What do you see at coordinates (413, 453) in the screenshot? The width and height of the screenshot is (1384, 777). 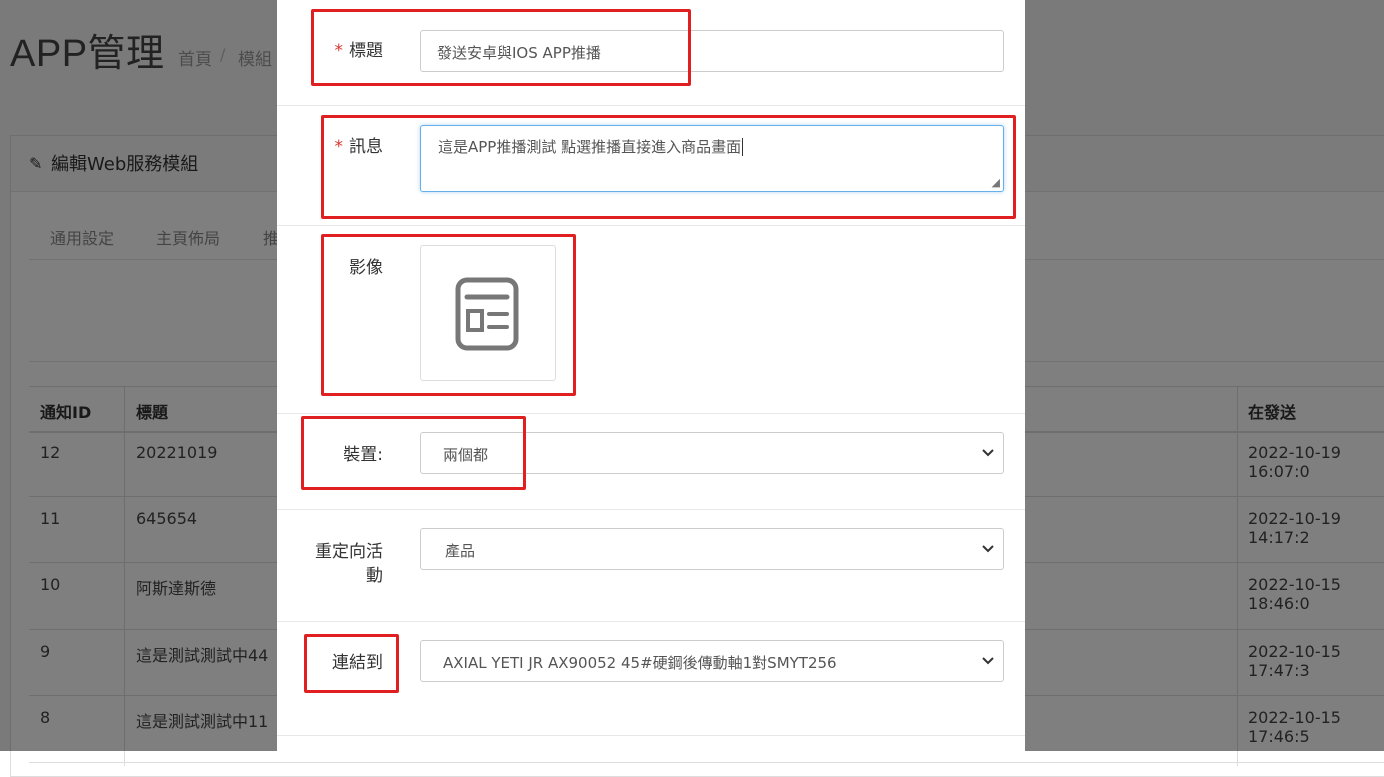 I see `highlight-box-device` at bounding box center [413, 453].